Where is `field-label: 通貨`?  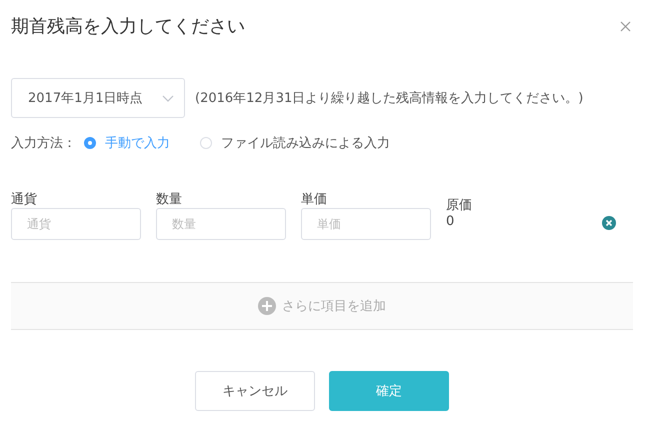 field-label: 通貨 is located at coordinates (24, 200).